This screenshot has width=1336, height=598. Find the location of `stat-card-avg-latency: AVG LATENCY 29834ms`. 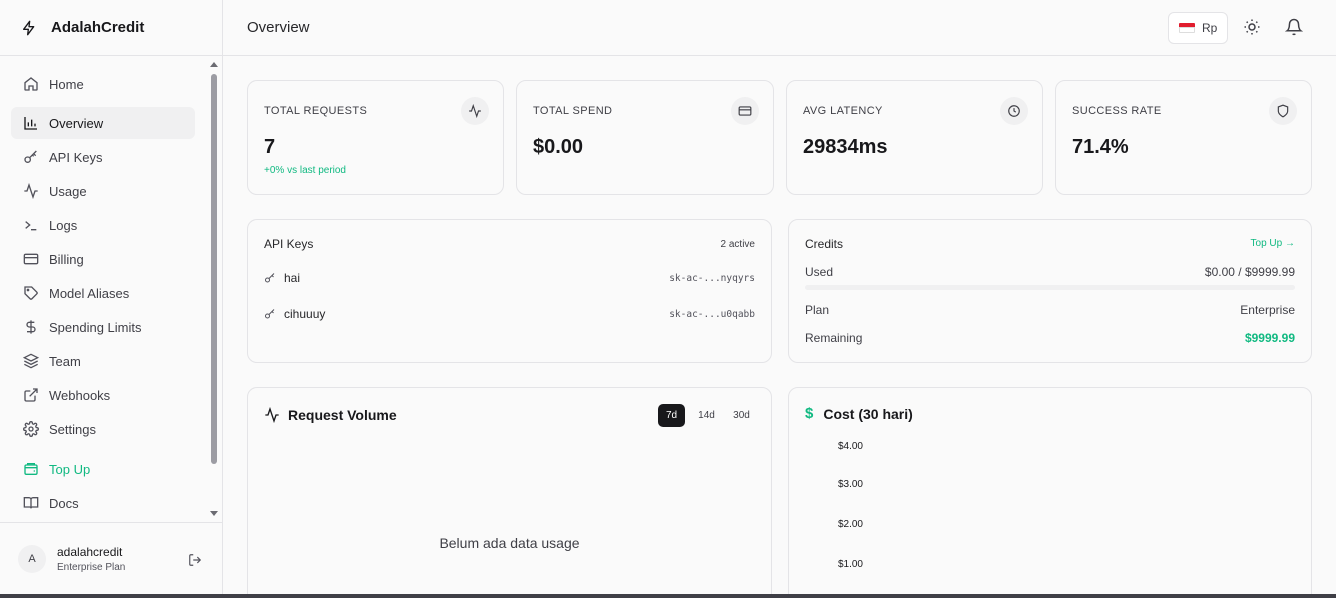

stat-card-avg-latency: AVG LATENCY 29834ms is located at coordinates (914, 137).